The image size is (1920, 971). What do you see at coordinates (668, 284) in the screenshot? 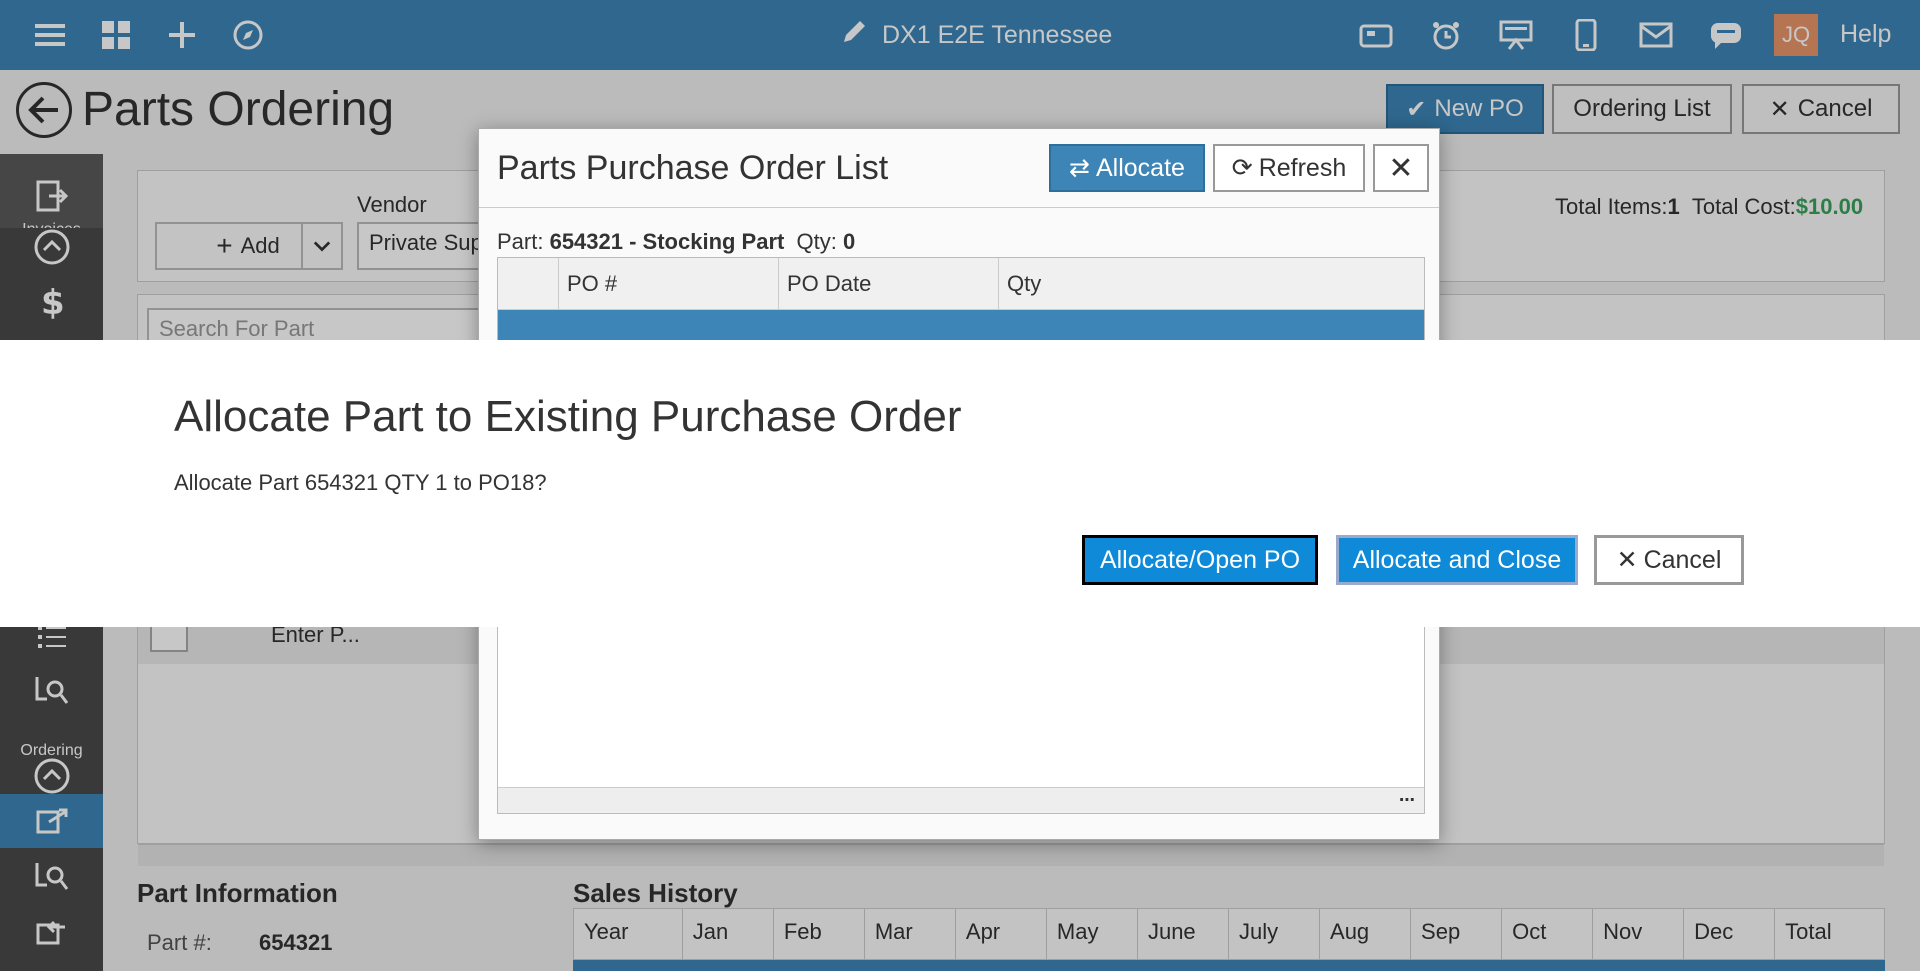
I see `po-col-po-number: PO #` at bounding box center [668, 284].